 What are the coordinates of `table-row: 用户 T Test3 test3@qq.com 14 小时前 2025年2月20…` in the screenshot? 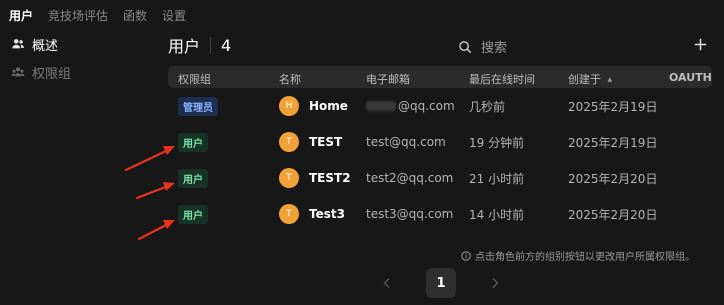 It's located at (440, 214).